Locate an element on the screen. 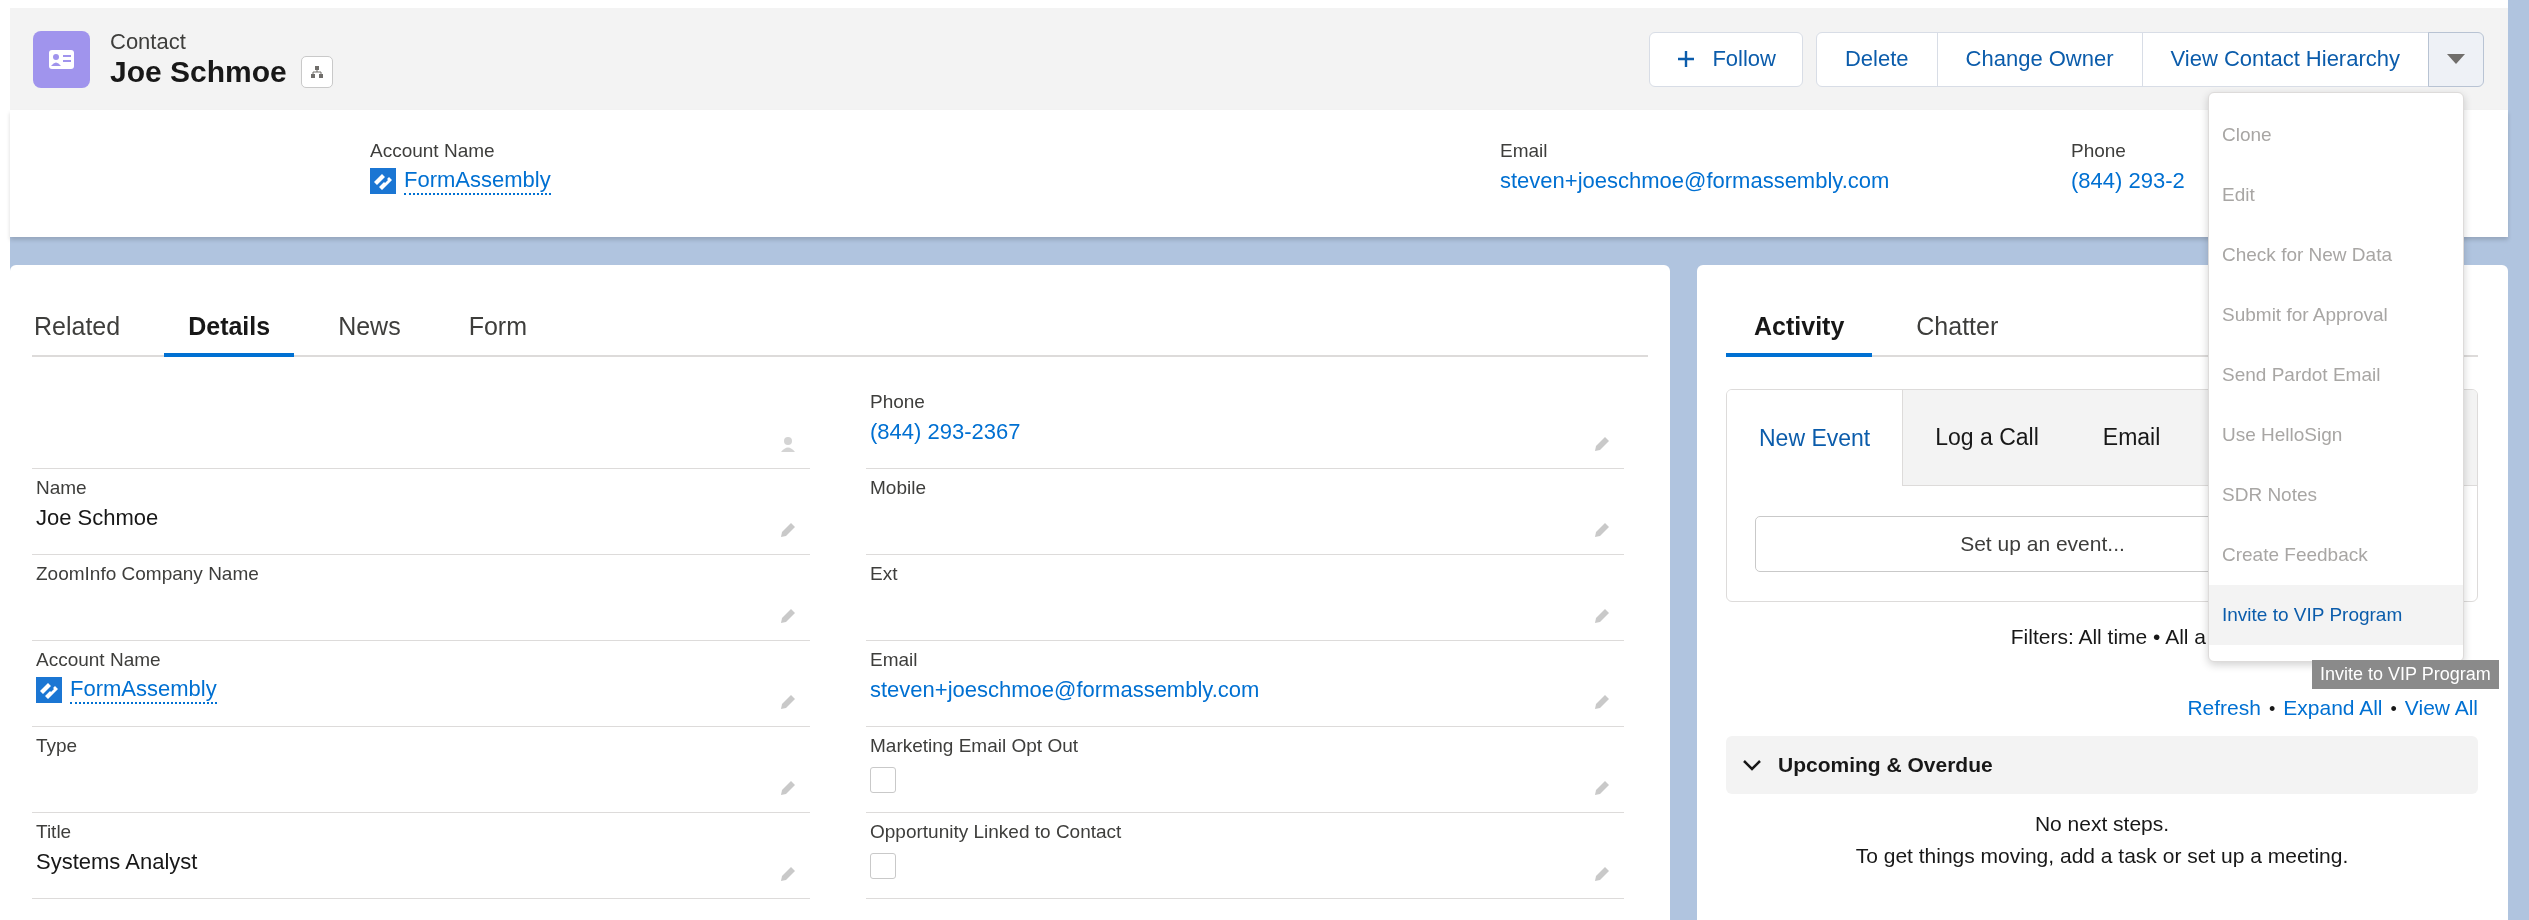 Image resolution: width=2529 pixels, height=920 pixels. action-button: Change Owner is located at coordinates (2039, 59).